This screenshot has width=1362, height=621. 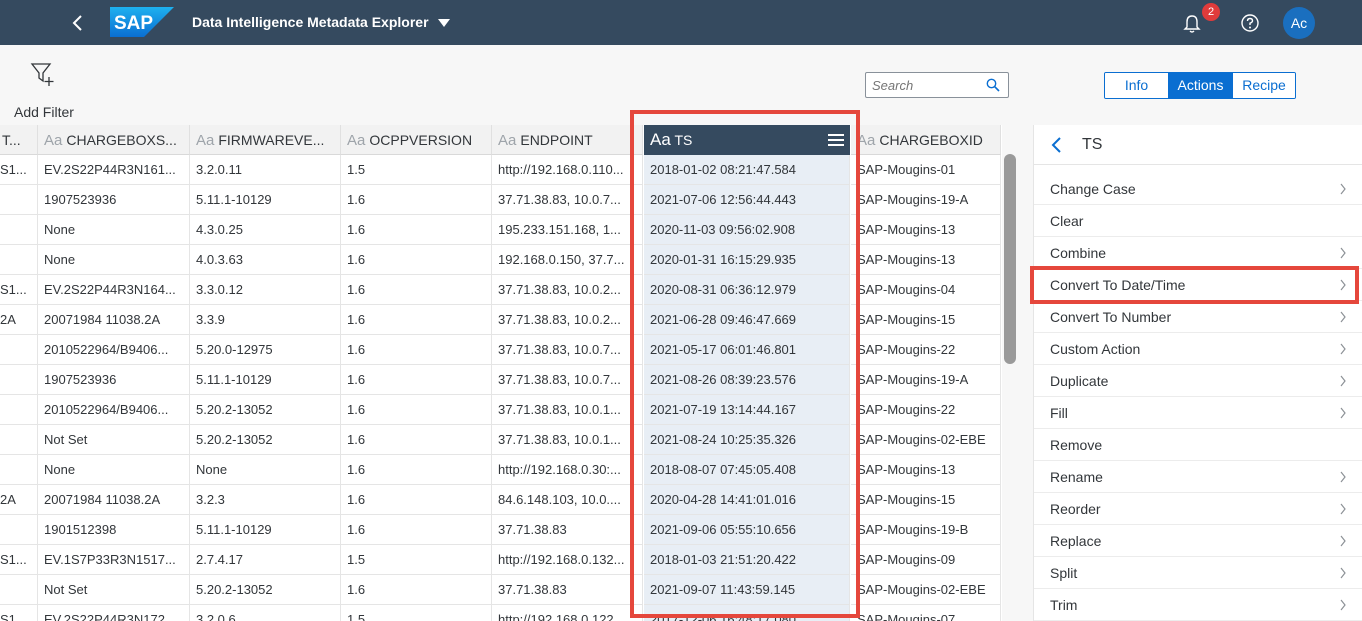 I want to click on action-item: Convert To Number, so click(x=1198, y=317).